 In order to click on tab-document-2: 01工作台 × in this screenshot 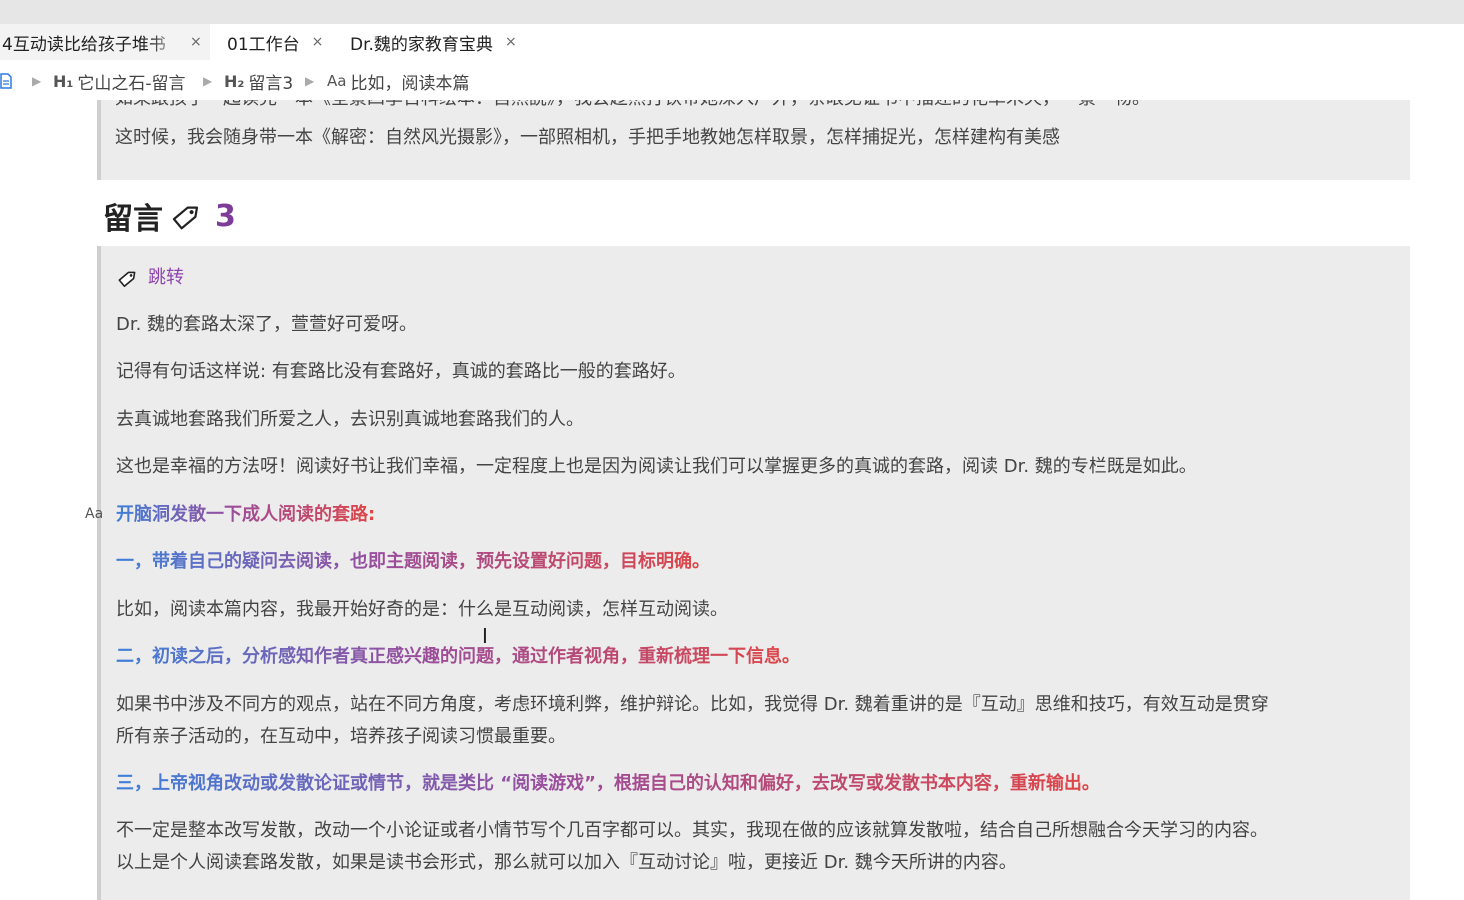, I will do `click(275, 42)`.